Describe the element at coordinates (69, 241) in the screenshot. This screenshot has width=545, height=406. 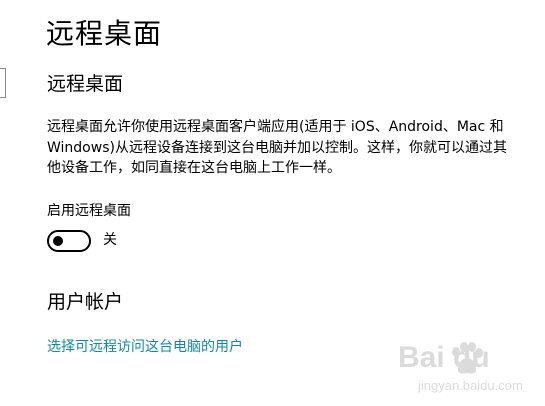
I see `enable-remote-desktop-toggle` at that location.